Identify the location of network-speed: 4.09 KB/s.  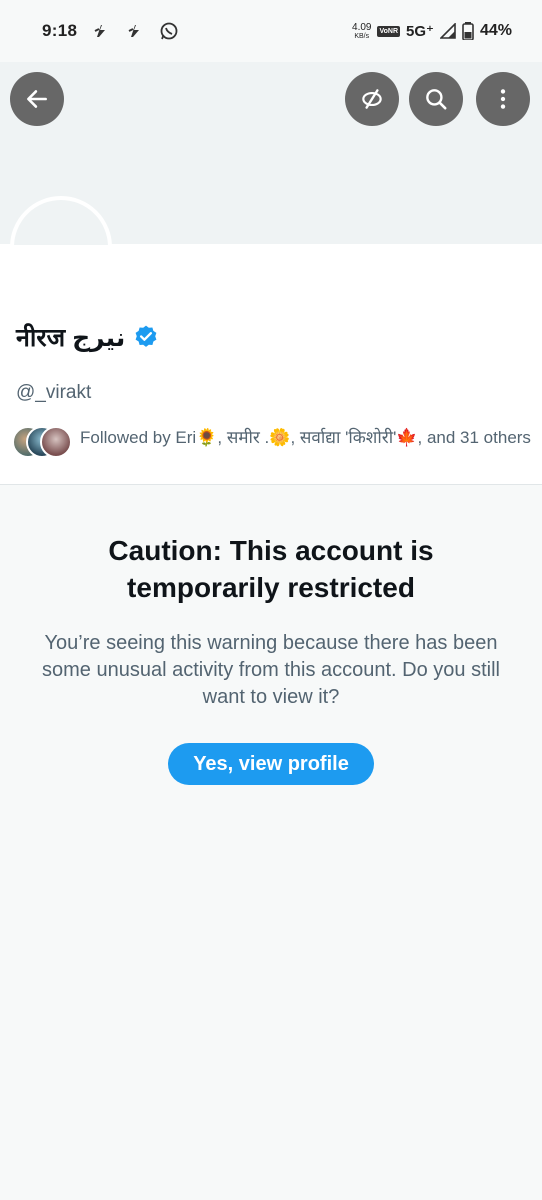
(362, 30).